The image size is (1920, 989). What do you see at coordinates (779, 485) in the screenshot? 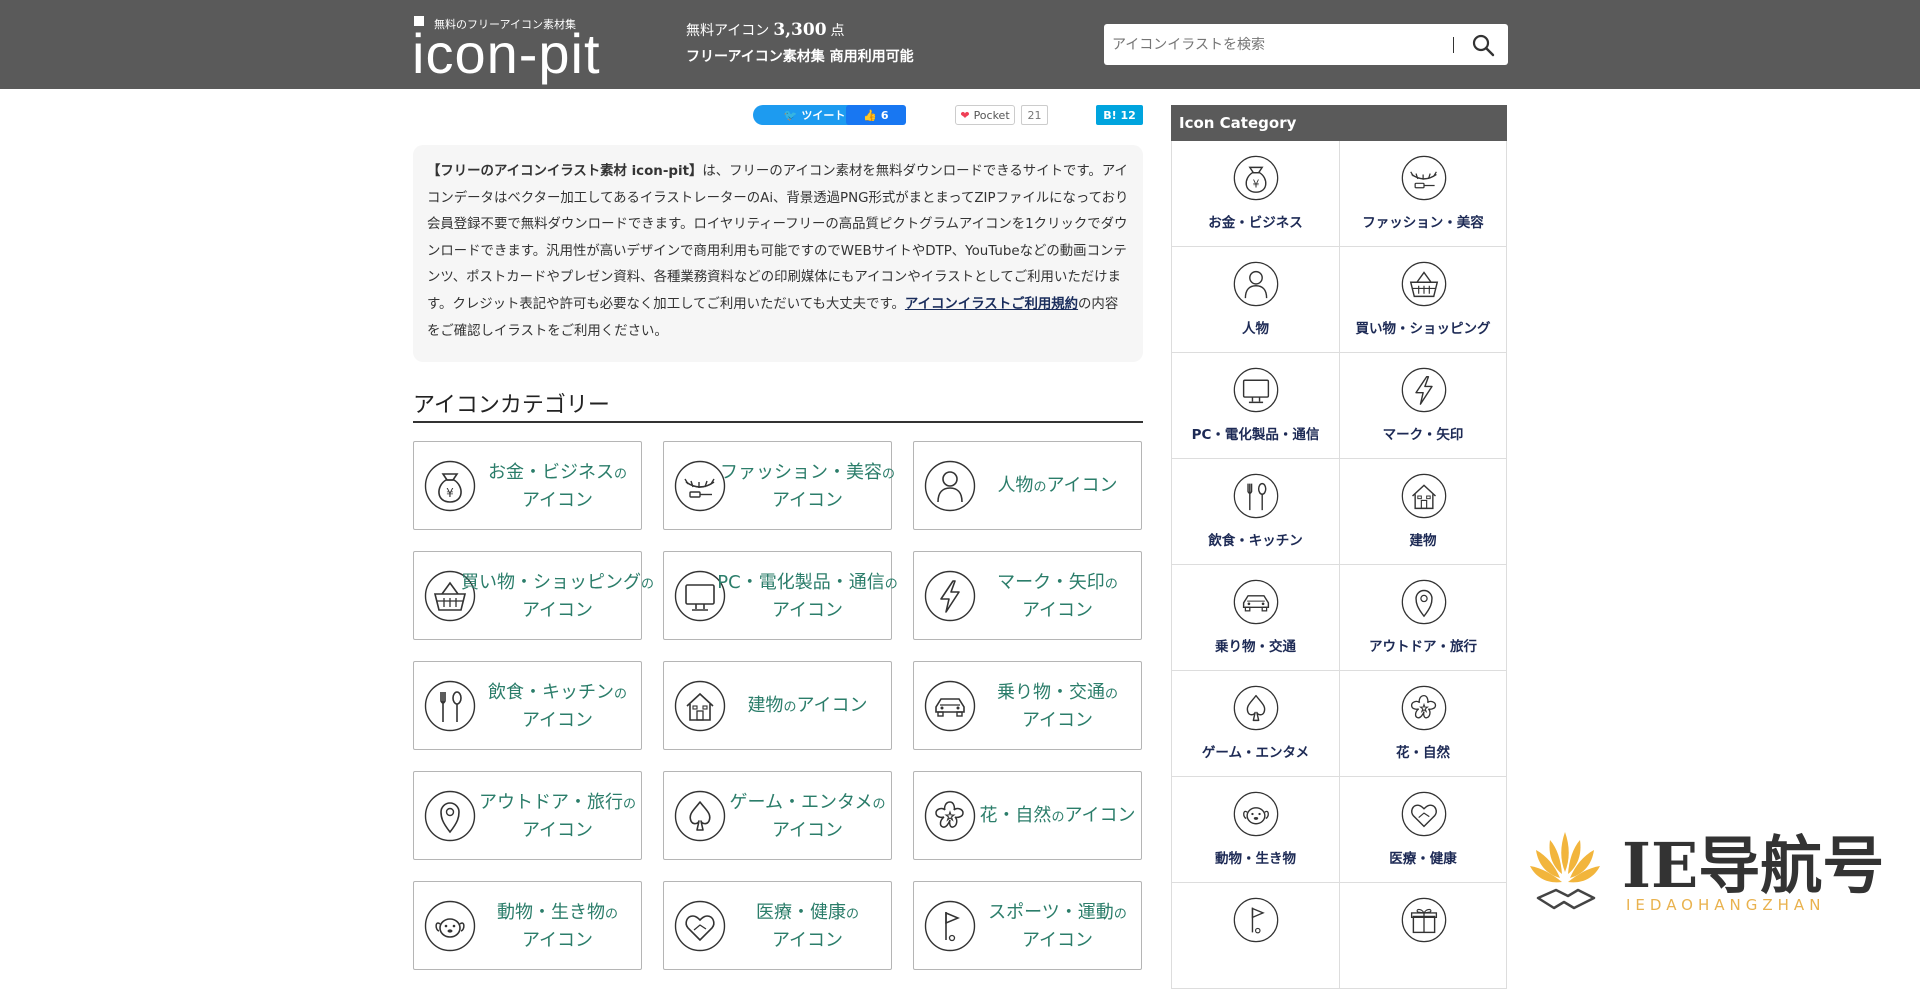
I see `category-card: ファッション・美容の アイコン` at bounding box center [779, 485].